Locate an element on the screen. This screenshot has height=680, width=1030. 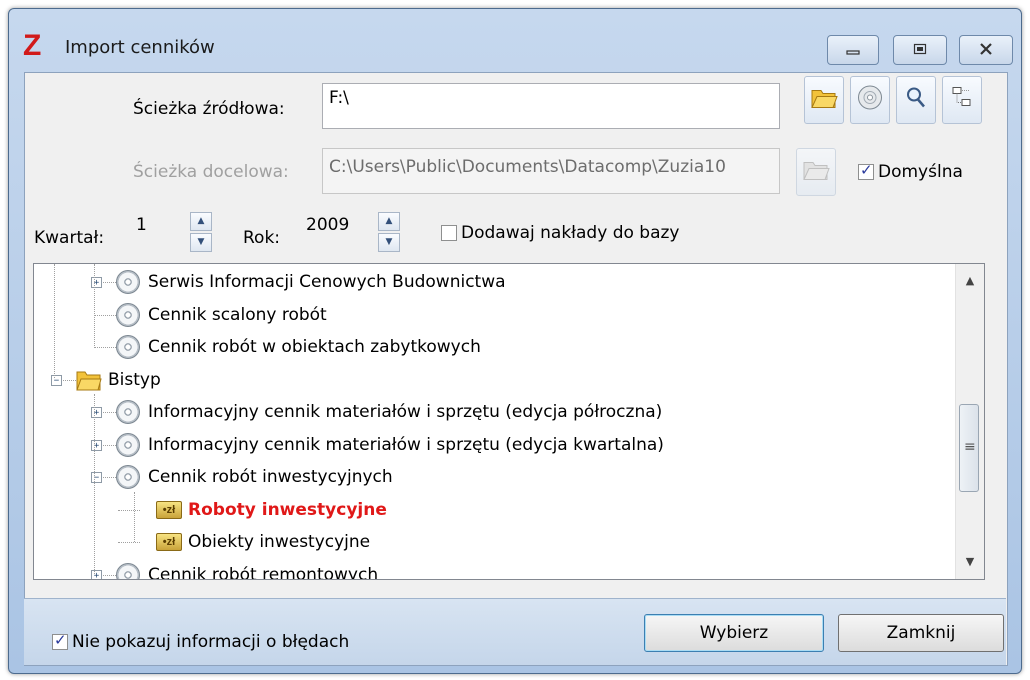
minimize-icon is located at coordinates (853, 50).